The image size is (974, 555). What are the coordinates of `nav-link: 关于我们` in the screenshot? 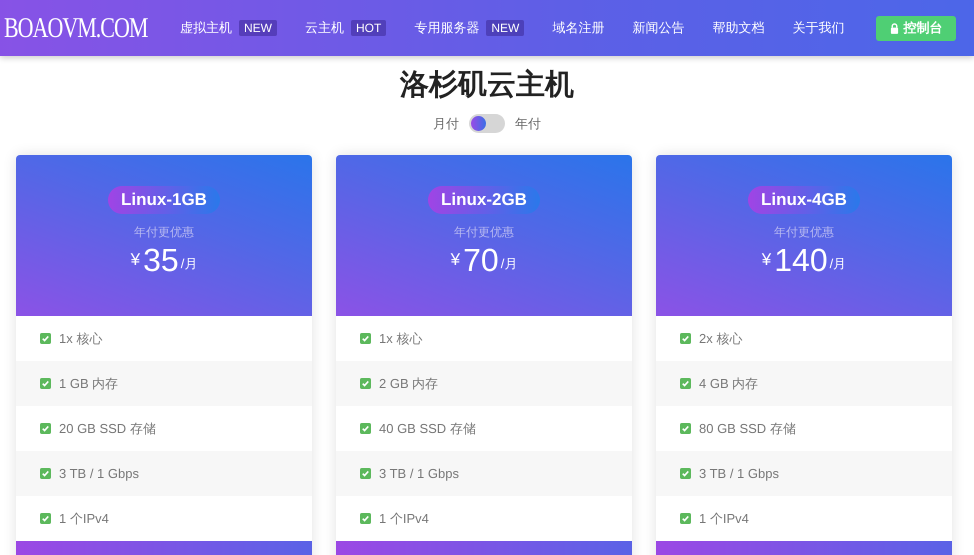 It's located at (818, 28).